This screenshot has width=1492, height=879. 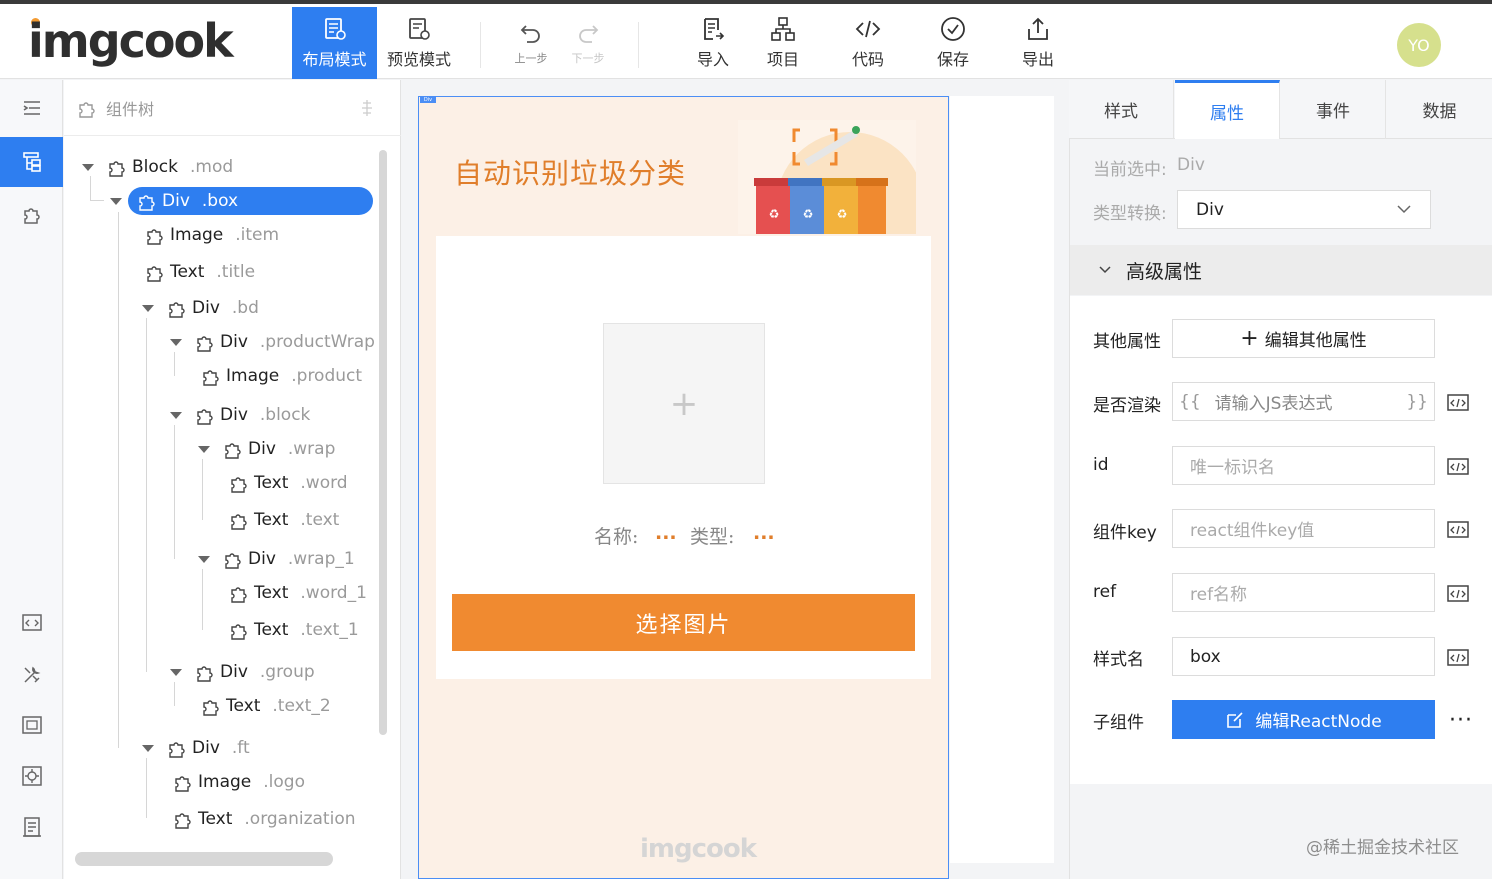 I want to click on tree-node-text: Text .text_1, so click(x=293, y=630).